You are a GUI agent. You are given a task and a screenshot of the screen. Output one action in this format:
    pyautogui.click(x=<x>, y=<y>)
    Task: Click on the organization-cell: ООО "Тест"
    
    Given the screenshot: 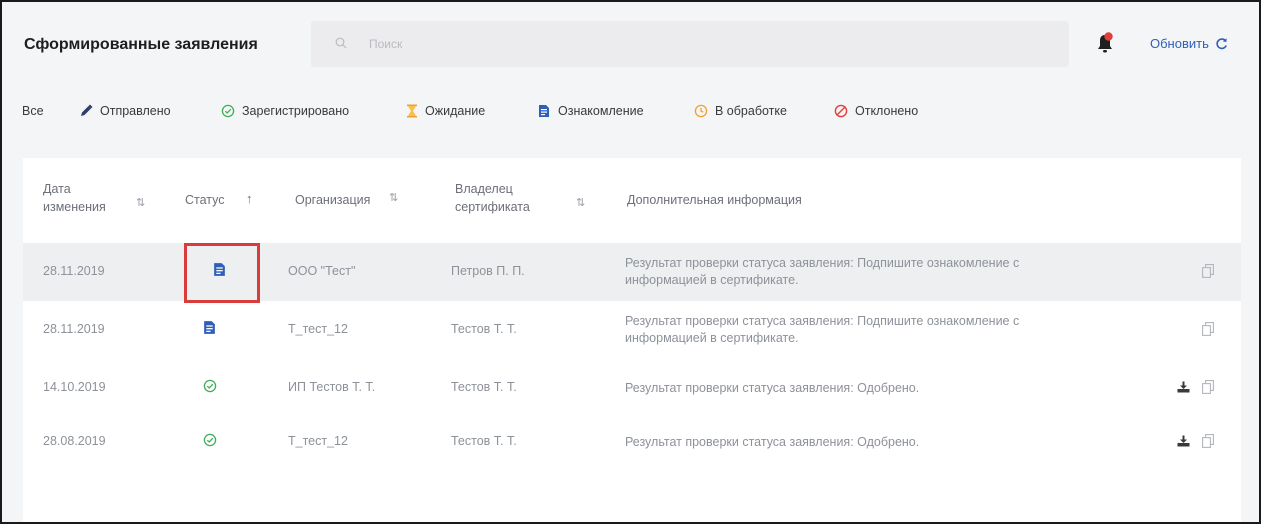 What is the action you would take?
    pyautogui.click(x=322, y=271)
    